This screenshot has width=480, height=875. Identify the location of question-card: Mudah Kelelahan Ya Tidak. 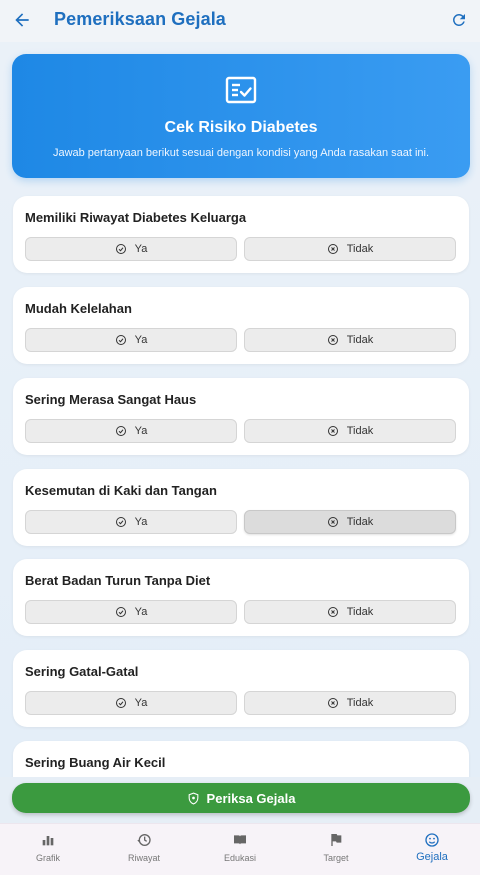
(241, 325).